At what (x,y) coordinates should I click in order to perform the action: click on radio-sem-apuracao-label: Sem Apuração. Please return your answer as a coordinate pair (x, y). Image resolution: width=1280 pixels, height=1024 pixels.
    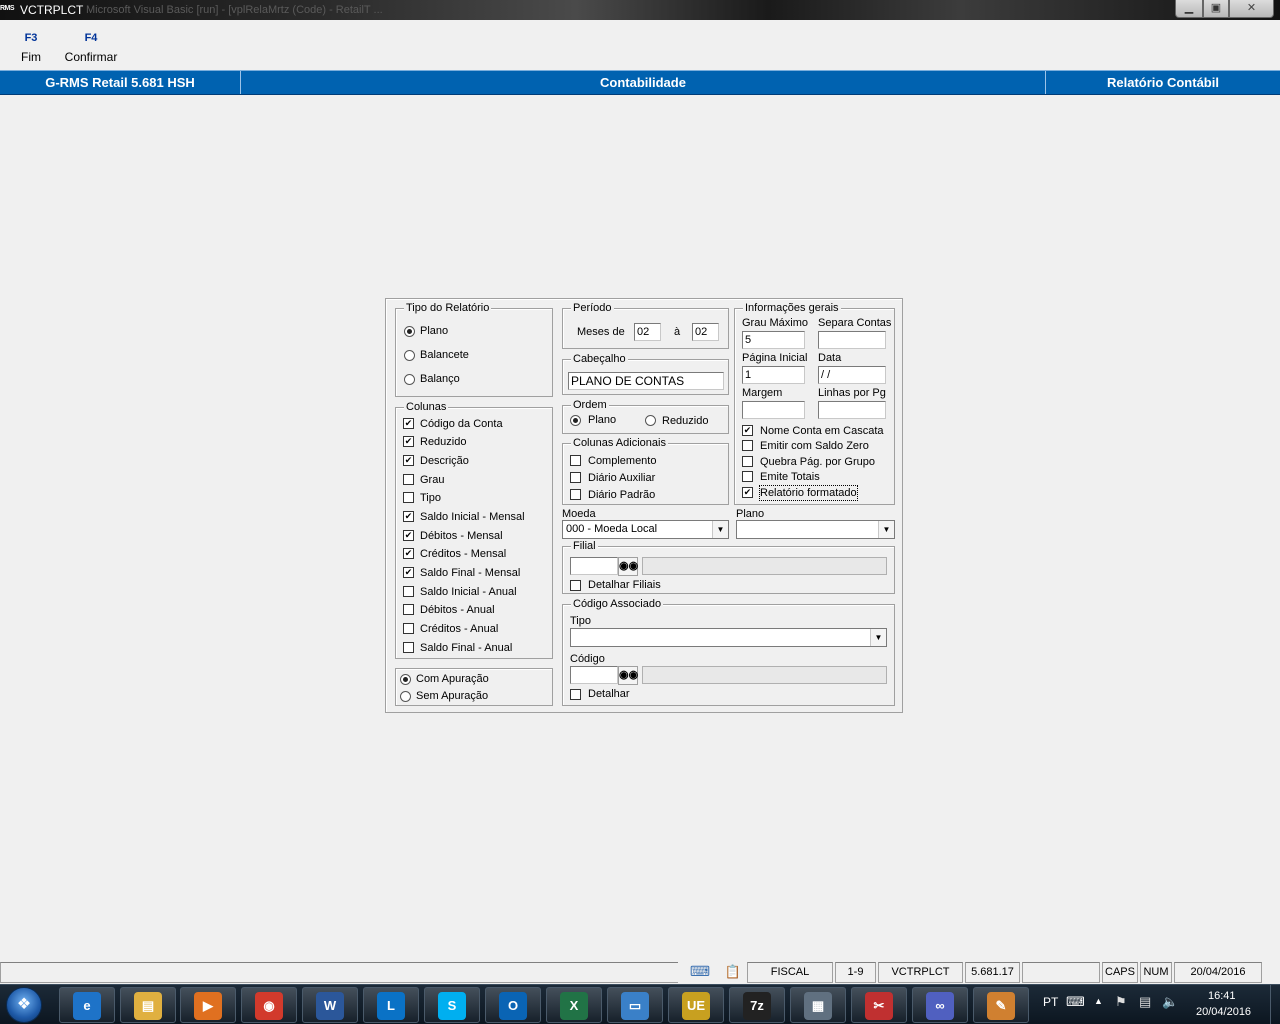
    Looking at the image, I should click on (452, 696).